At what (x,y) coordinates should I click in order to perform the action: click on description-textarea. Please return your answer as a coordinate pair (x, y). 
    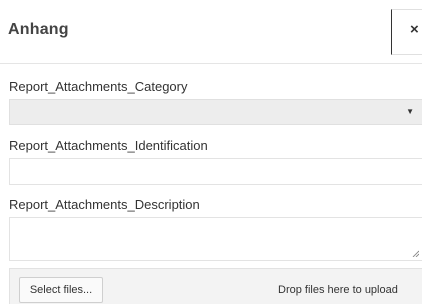
    Looking at the image, I should click on (215, 239).